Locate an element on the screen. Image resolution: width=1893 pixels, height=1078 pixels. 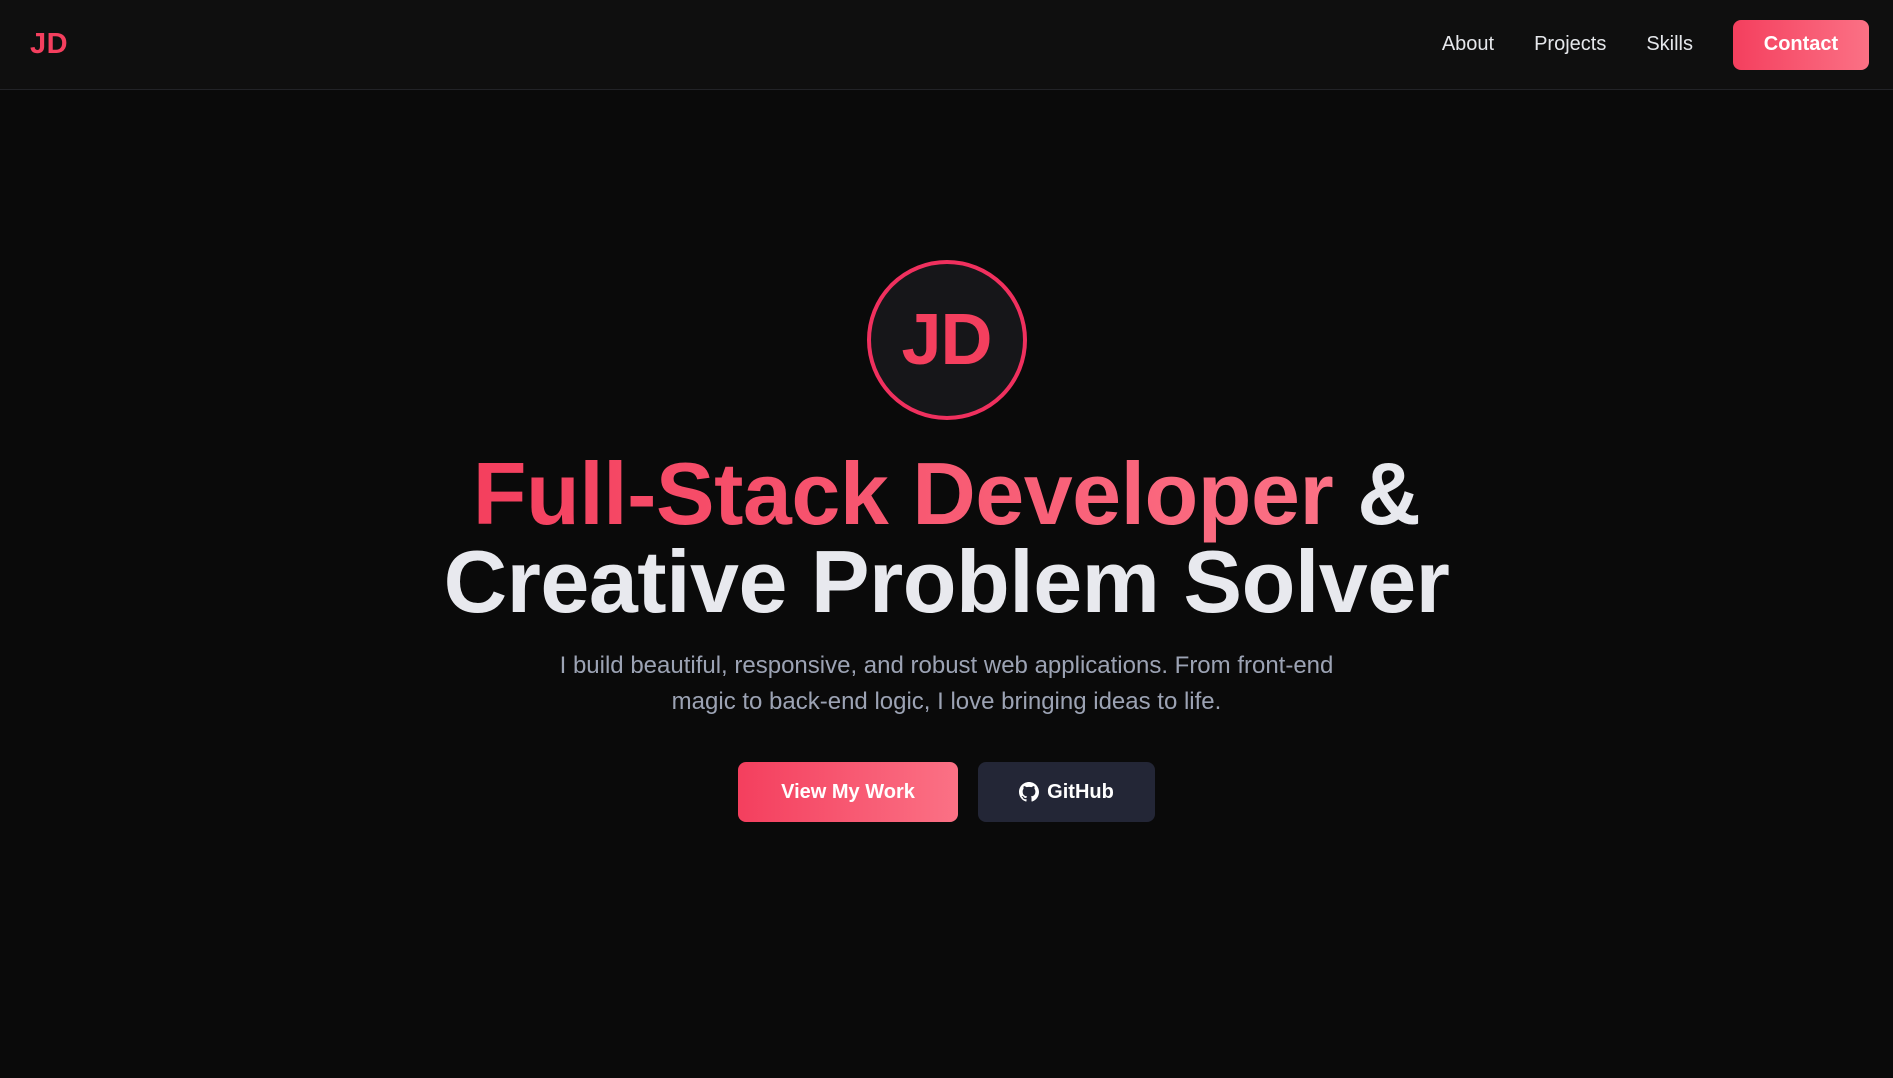
nav-links: About Projects Skills Contact is located at coordinates (1655, 44).